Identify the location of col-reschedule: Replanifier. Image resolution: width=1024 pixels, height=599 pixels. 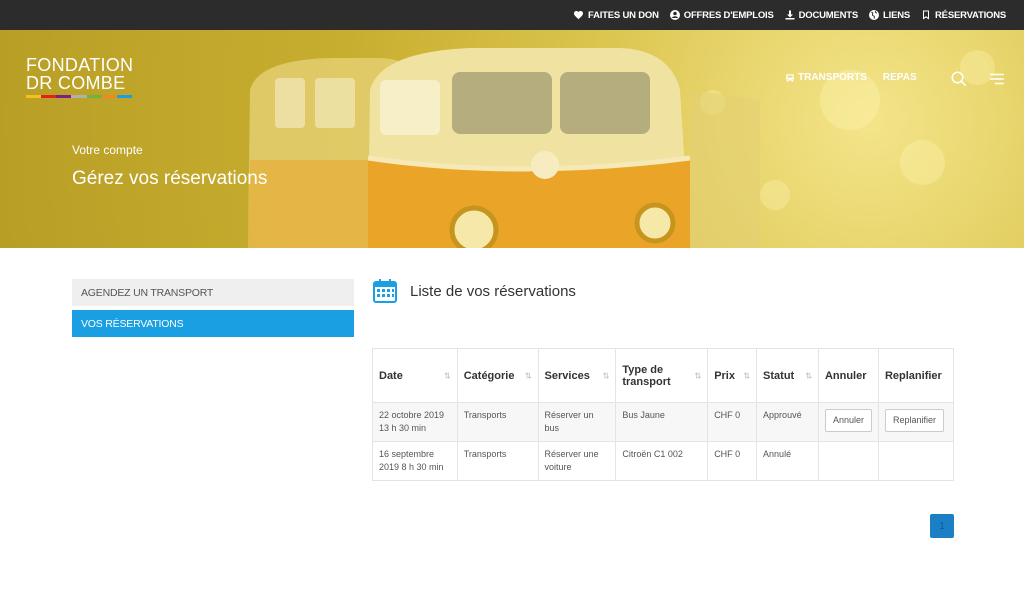
(916, 375).